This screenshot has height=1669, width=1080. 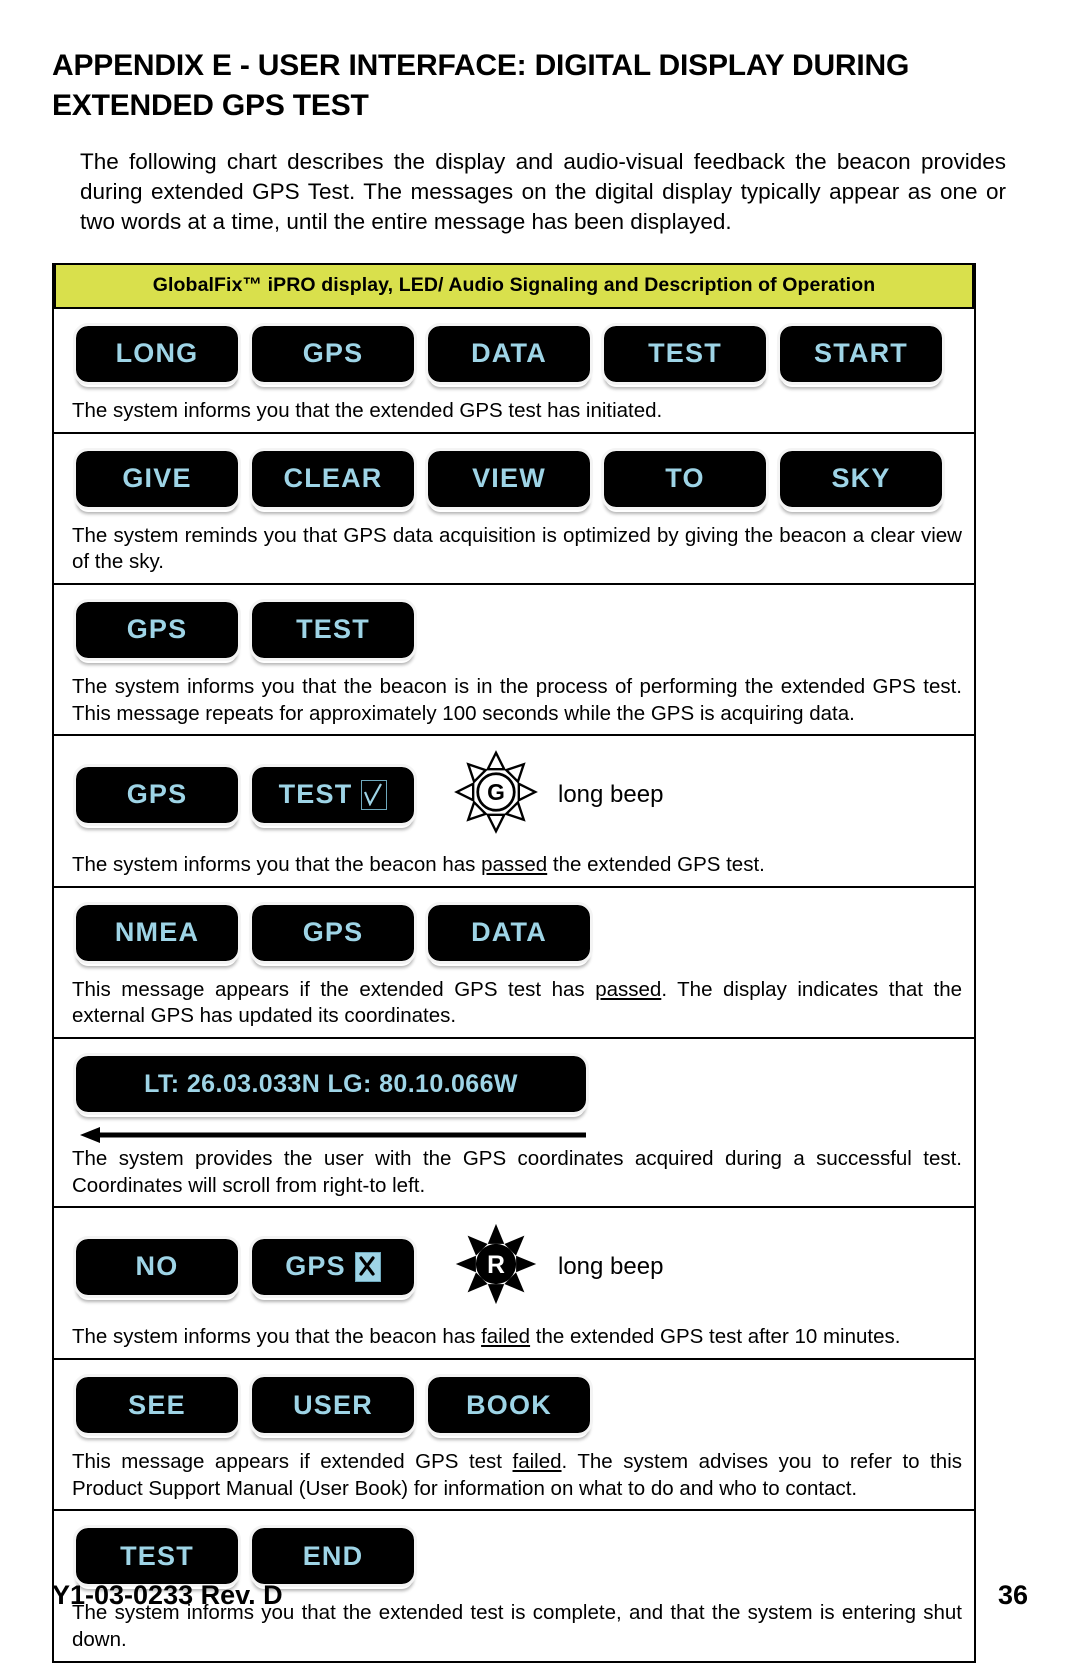 I want to click on lcd-segment-text: NMEA, so click(x=157, y=932).